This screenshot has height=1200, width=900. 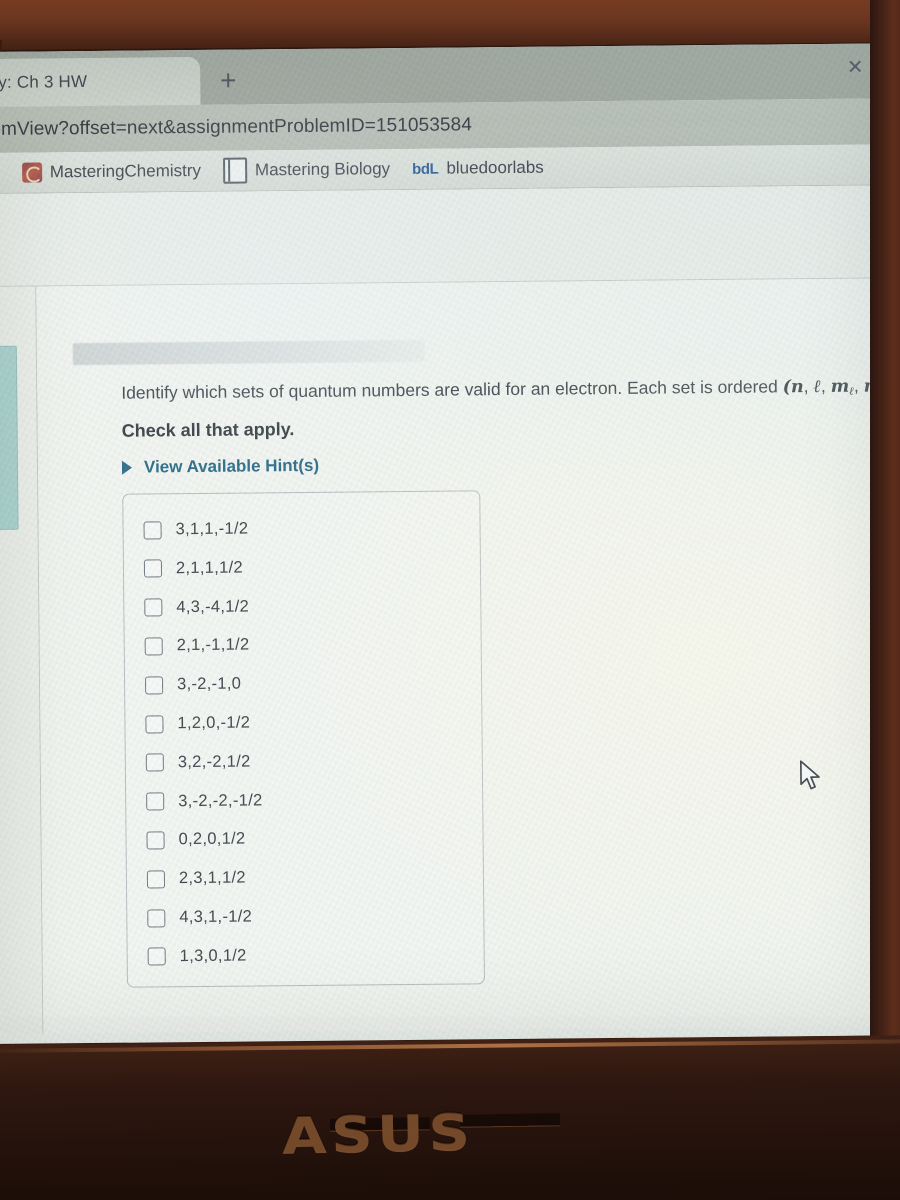 I want to click on bluedoorlabs-icon: bdL, so click(x=425, y=169).